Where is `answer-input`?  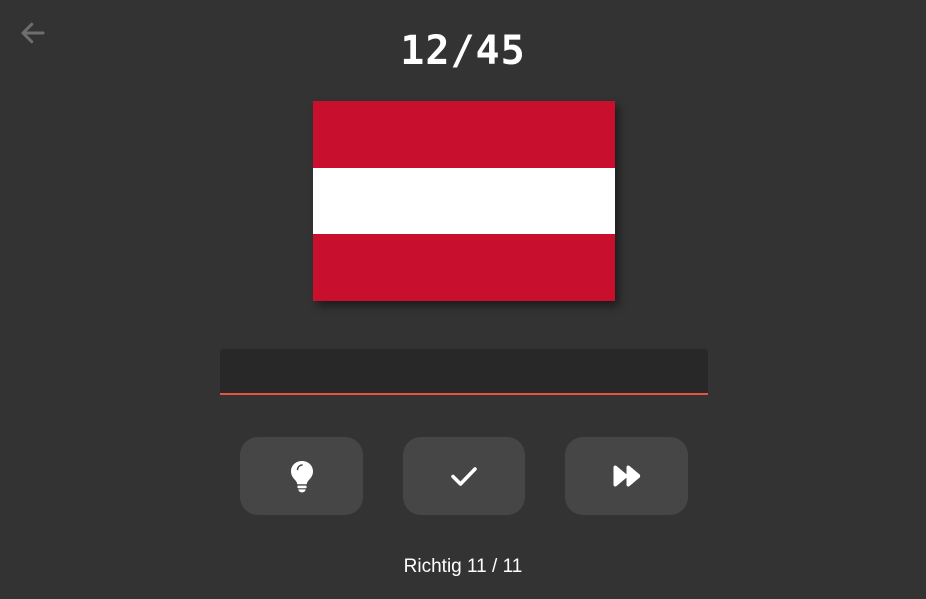 answer-input is located at coordinates (464, 372).